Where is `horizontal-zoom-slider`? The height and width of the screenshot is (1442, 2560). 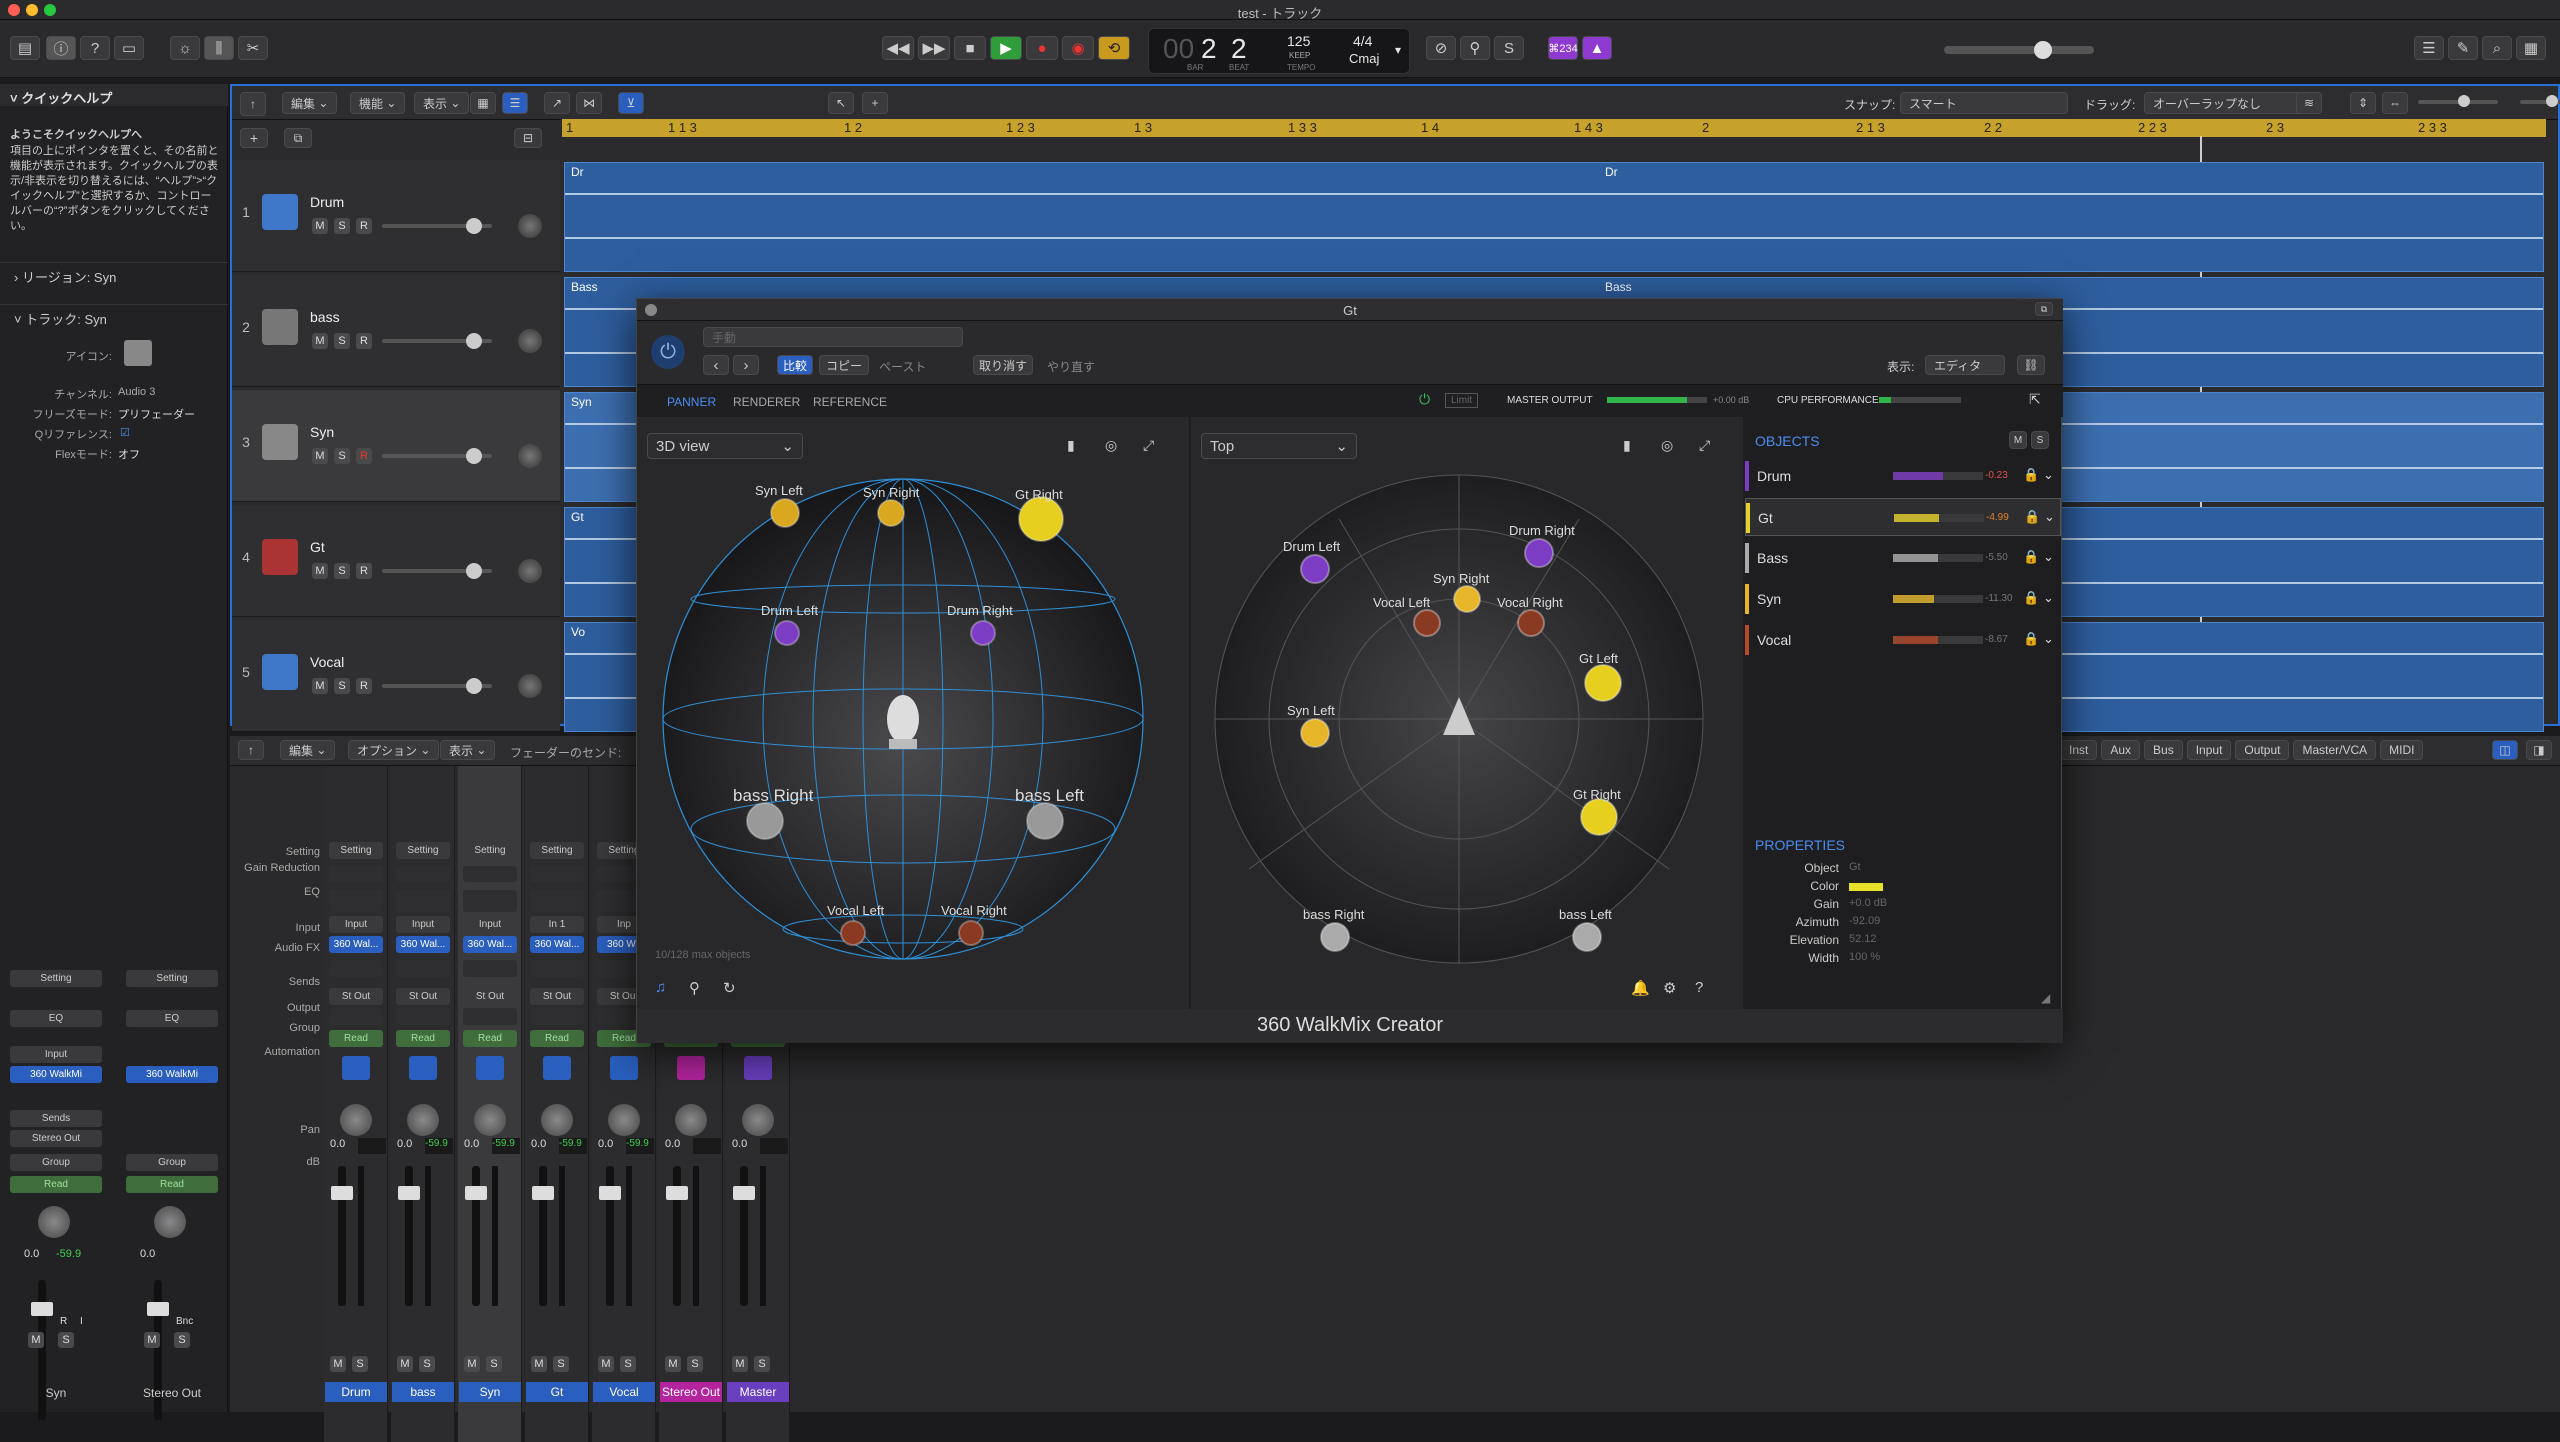
horizontal-zoom-slider is located at coordinates (2540, 101).